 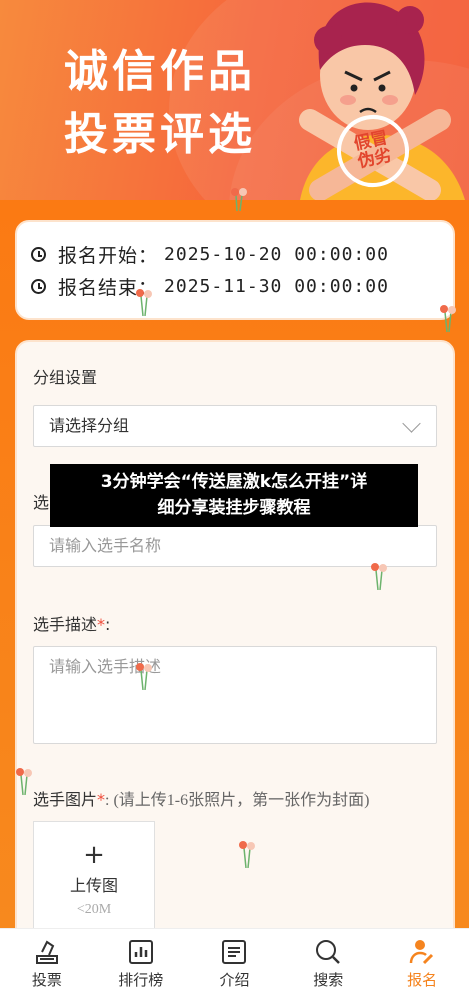 I want to click on tab-search-label: 搜索, so click(x=328, y=980).